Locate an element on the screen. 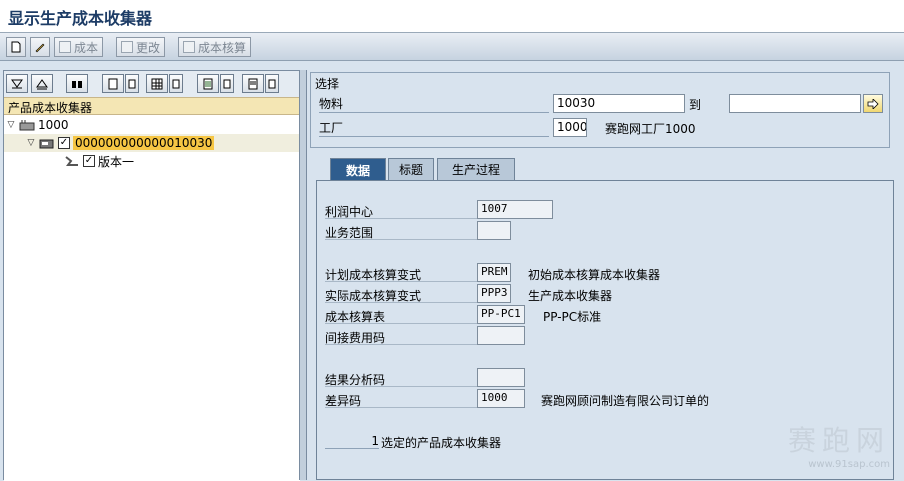 The width and height of the screenshot is (904, 481). report-button is located at coordinates (208, 83).